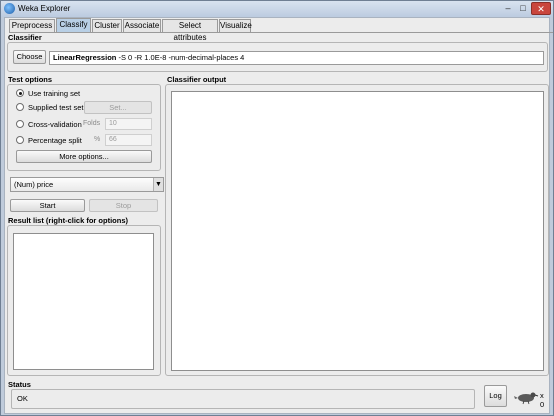 This screenshot has width=554, height=416. Describe the element at coordinates (107, 25) in the screenshot. I see `tab-cluster: Cluster` at that location.